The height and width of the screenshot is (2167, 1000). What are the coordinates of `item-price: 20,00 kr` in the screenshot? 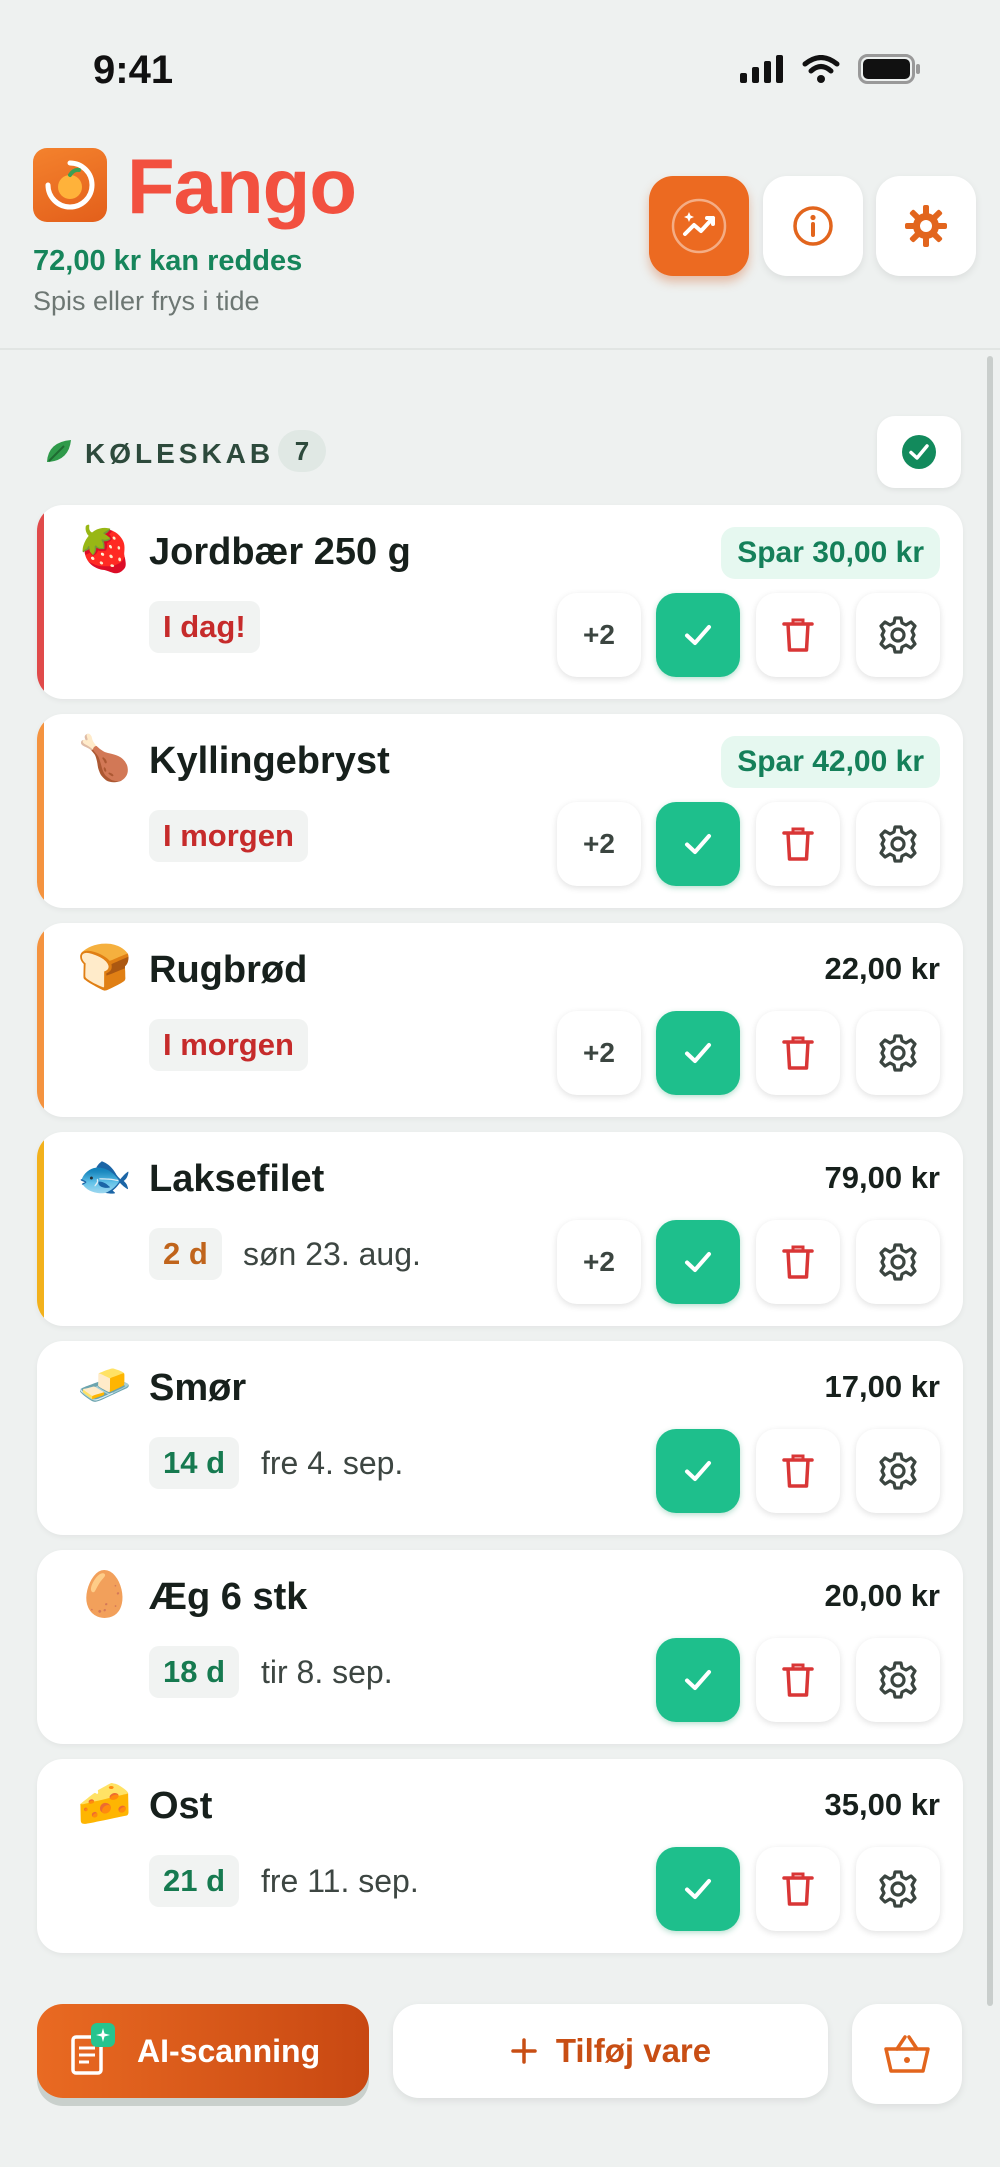 It's located at (882, 1595).